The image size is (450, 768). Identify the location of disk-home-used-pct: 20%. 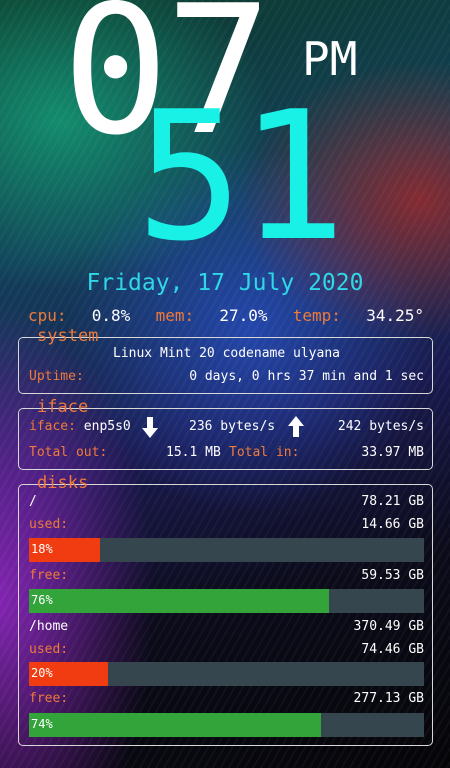
(42, 673).